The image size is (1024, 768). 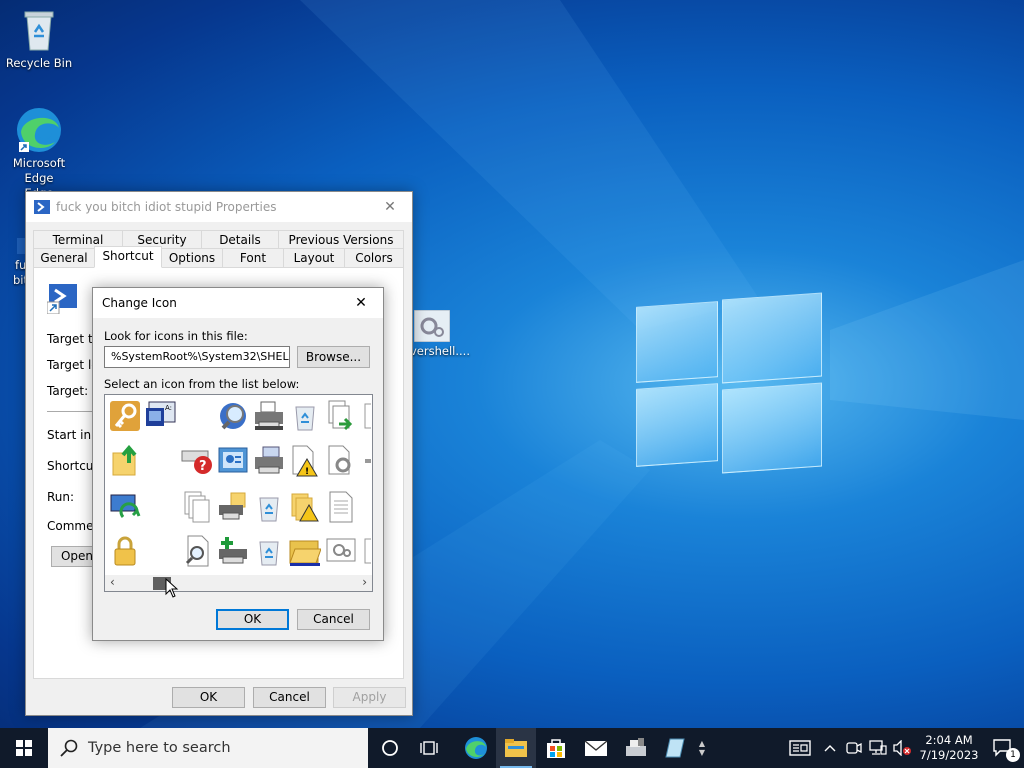 What do you see at coordinates (432, 326) in the screenshot?
I see `gear-window-icon` at bounding box center [432, 326].